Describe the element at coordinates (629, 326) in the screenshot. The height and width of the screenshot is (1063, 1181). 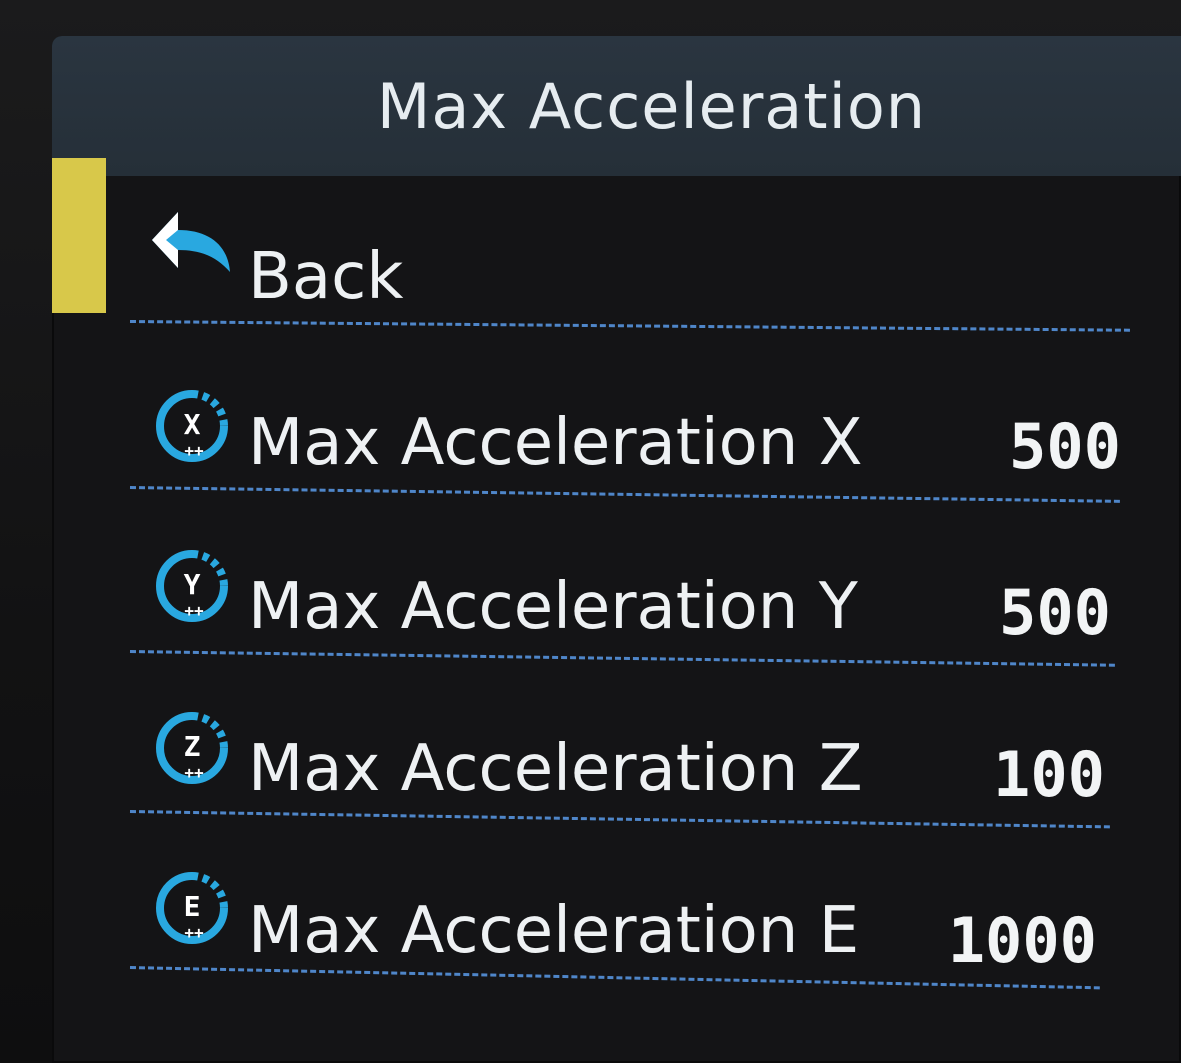
I see `divider` at that location.